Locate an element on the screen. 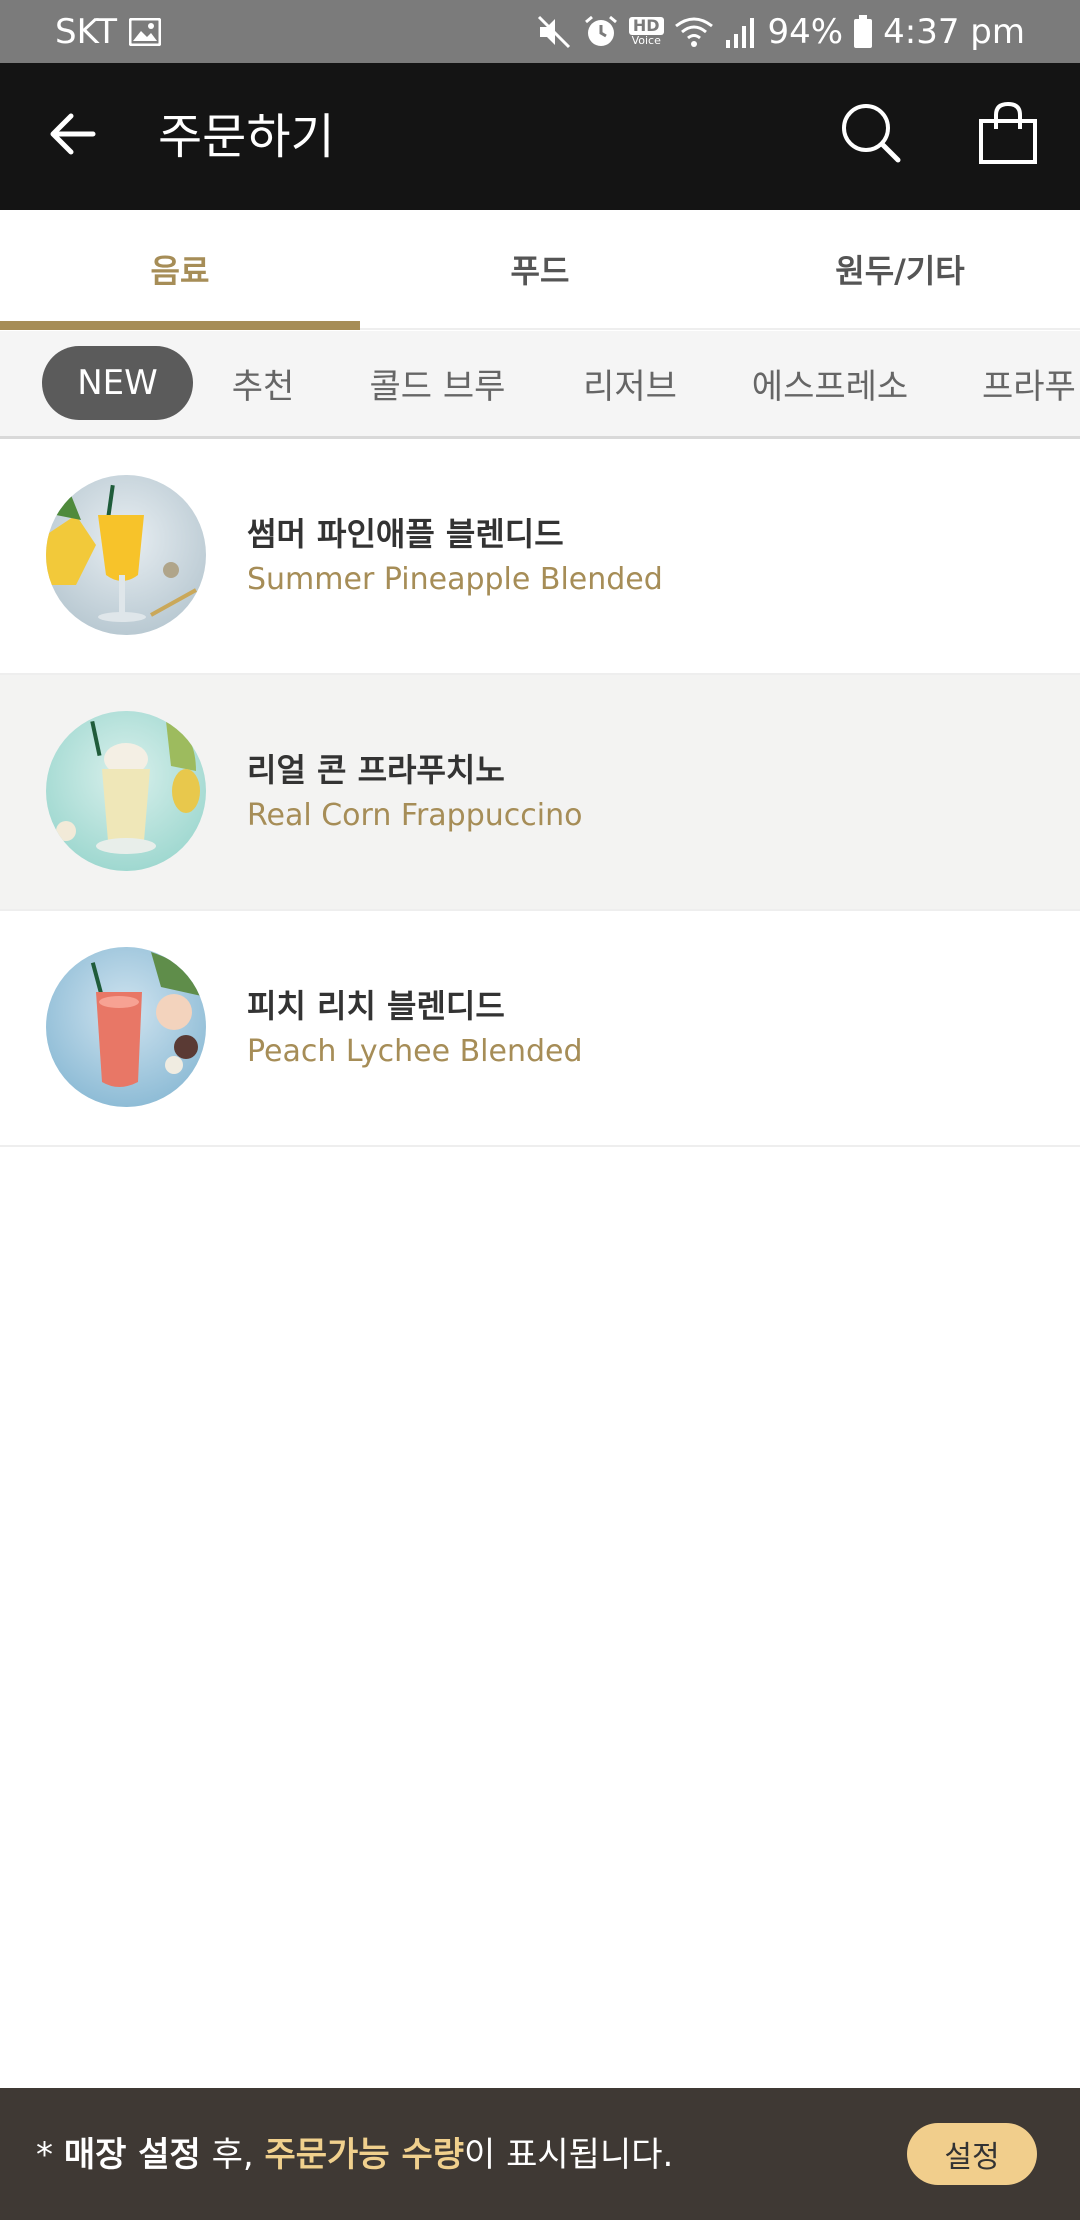 The width and height of the screenshot is (1080, 2220). product-name-en: Real Corn Frappuccino is located at coordinates (415, 815).